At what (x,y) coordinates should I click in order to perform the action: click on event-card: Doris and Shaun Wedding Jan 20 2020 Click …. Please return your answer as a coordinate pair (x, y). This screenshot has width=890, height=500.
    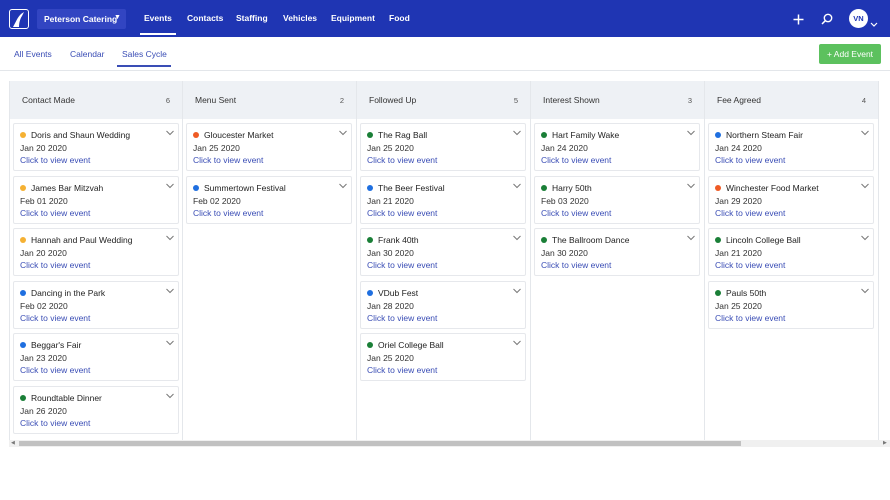
    Looking at the image, I should click on (96, 147).